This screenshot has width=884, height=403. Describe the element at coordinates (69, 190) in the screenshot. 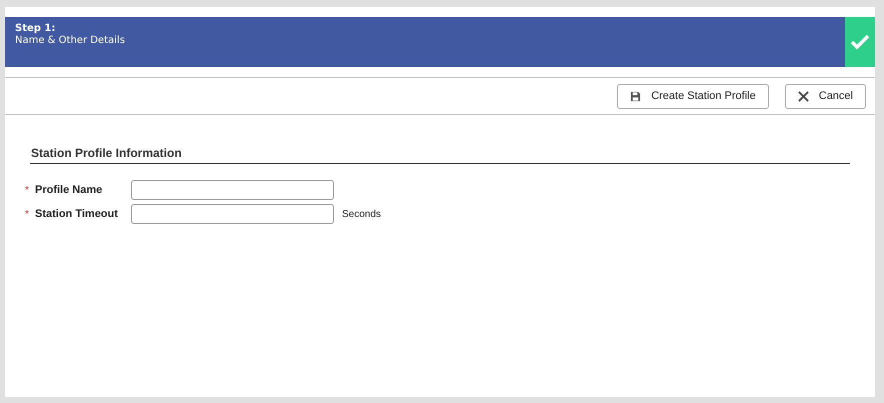

I see `field-label: Profile Name` at that location.